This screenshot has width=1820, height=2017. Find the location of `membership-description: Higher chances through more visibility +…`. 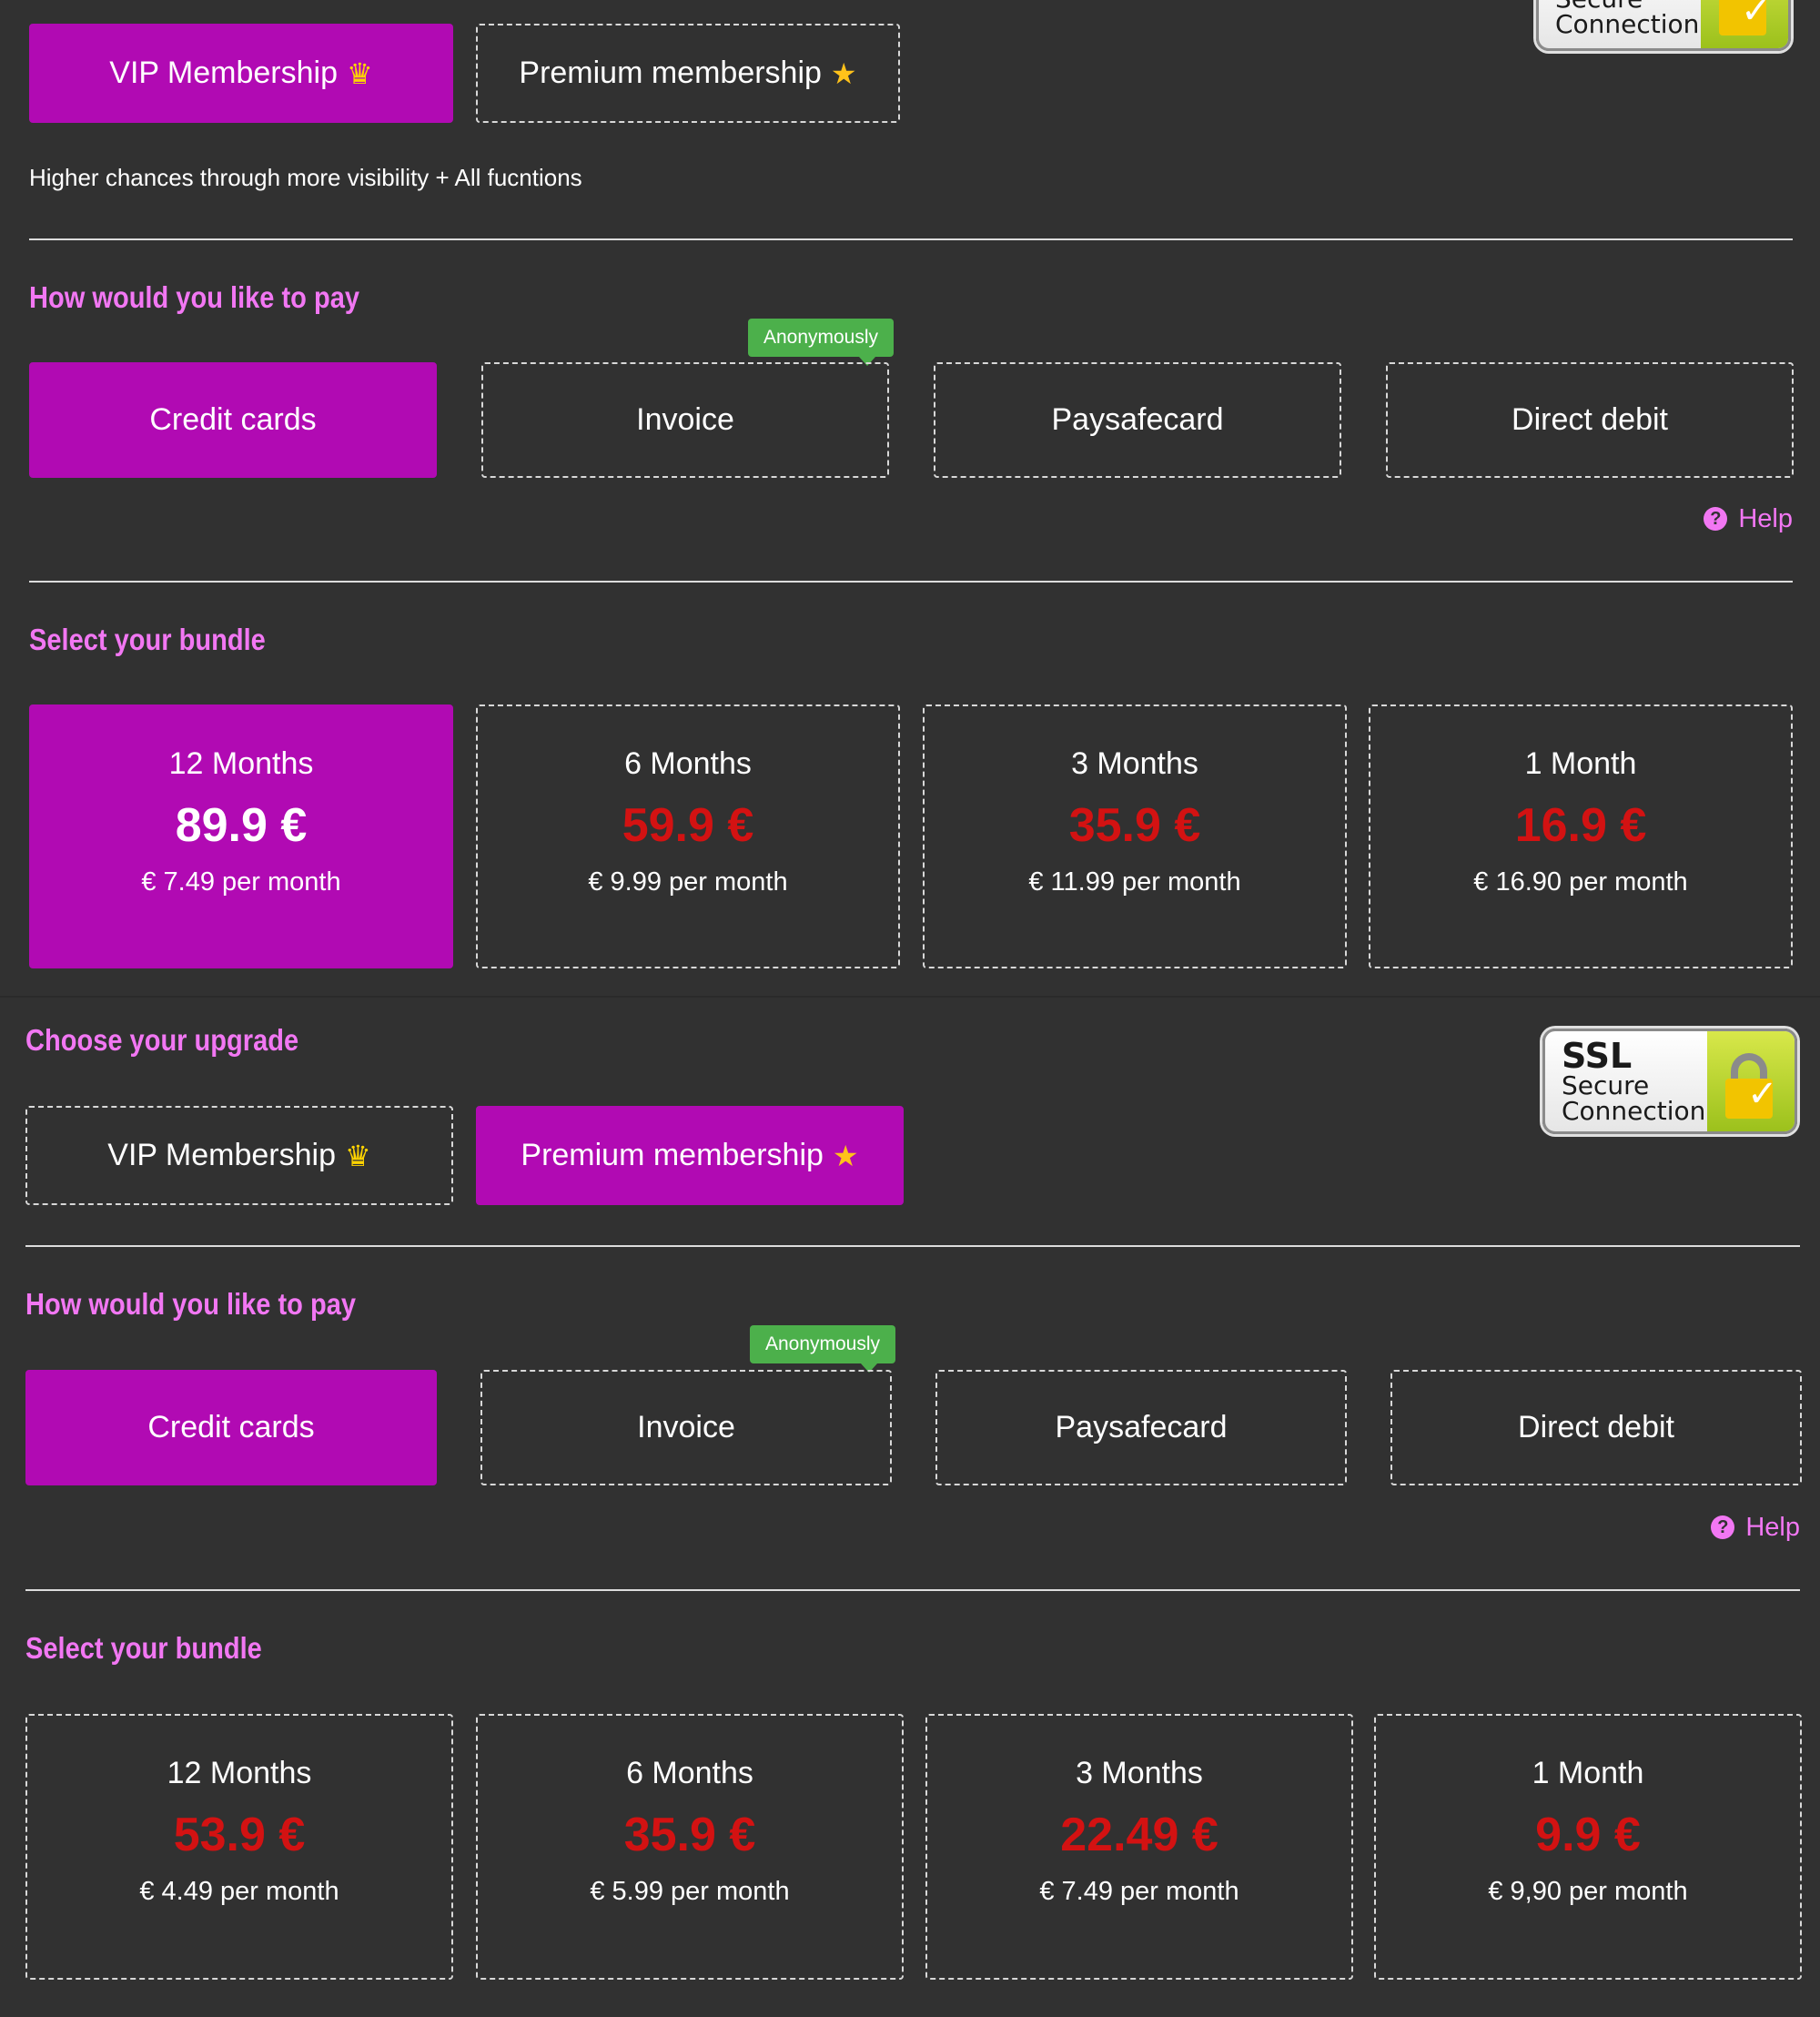

membership-description: Higher chances through more visibility +… is located at coordinates (305, 177).